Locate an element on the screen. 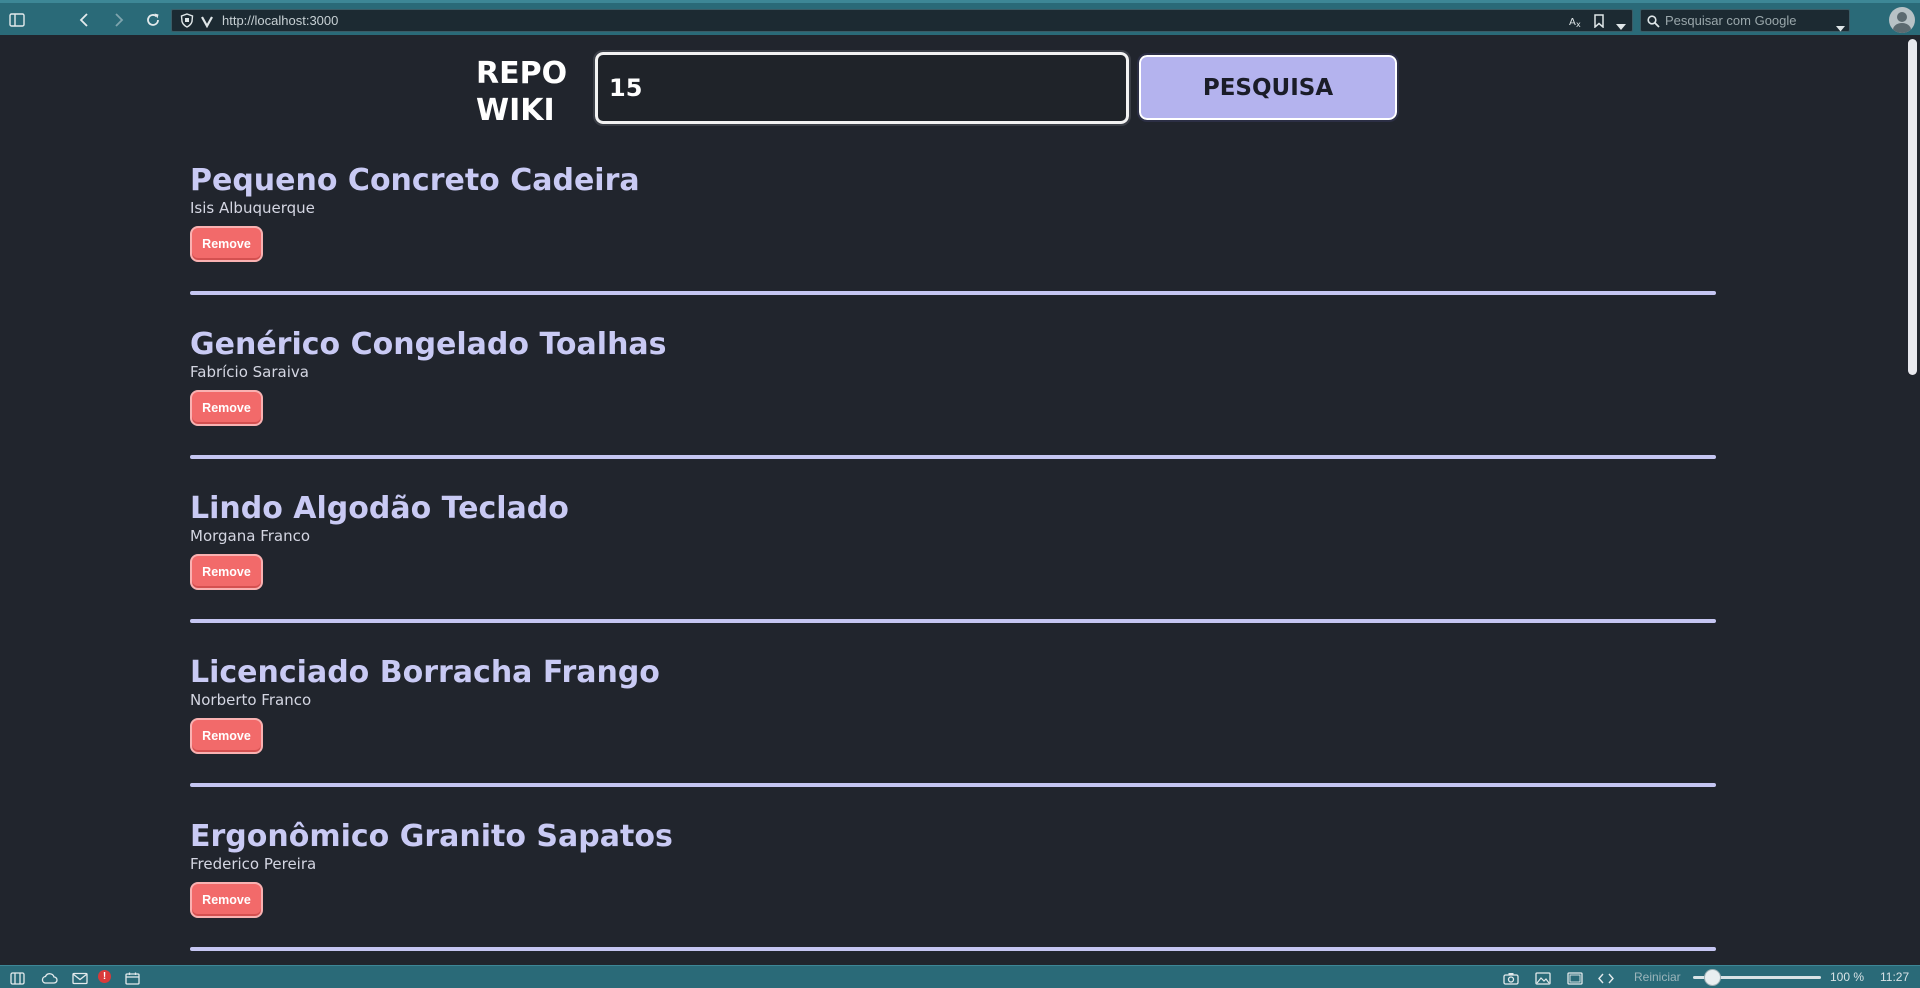 Image resolution: width=1920 pixels, height=988 pixels. item-author: Isis Albuquerque is located at coordinates (252, 208).